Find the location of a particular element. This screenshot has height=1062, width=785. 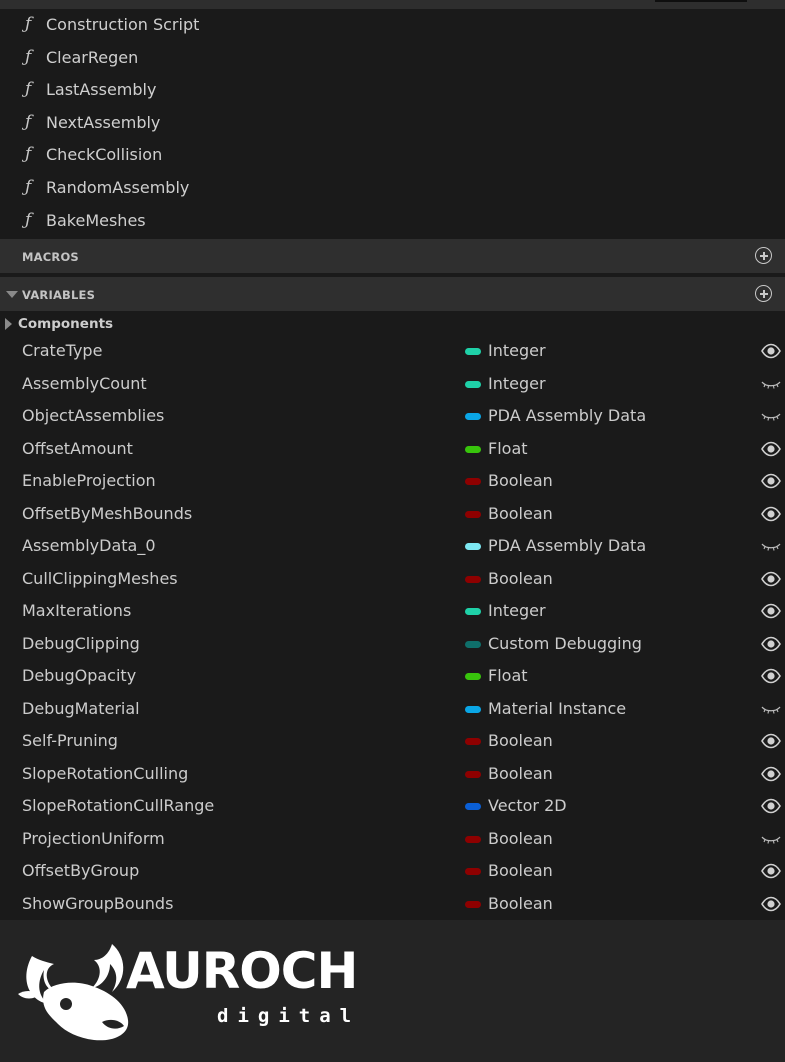

toolbar-dropdown-edge is located at coordinates (701, 1).